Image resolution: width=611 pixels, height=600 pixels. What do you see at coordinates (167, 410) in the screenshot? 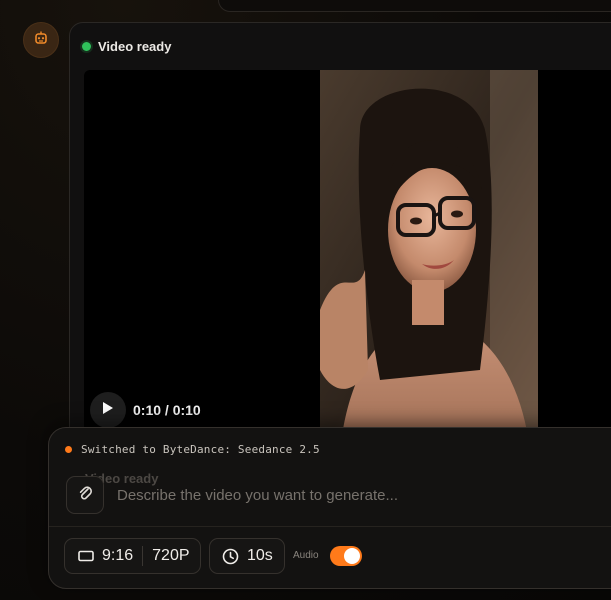
I see `video-timecode: 0:10 / 0:10` at bounding box center [167, 410].